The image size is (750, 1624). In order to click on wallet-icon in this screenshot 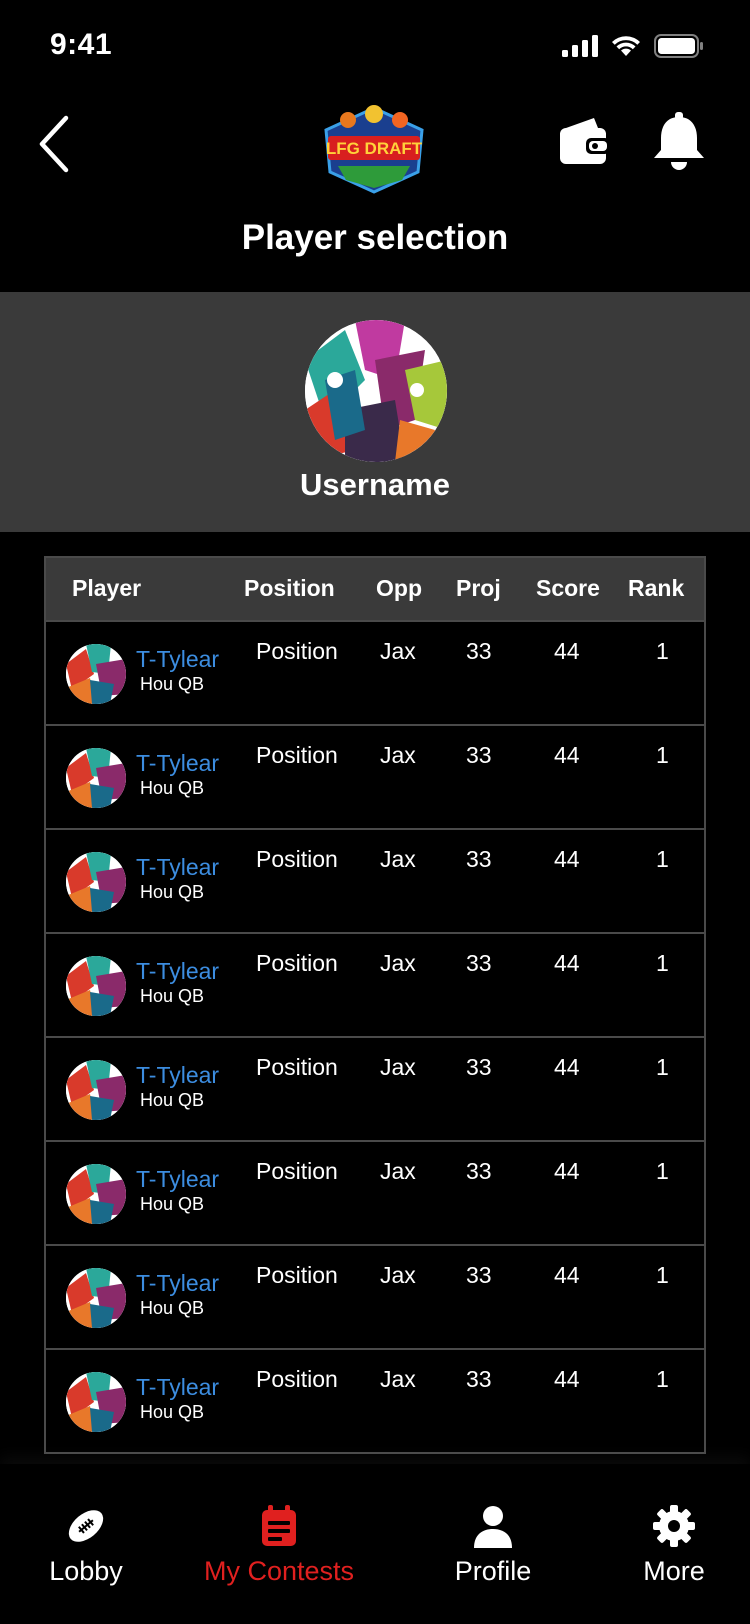, I will do `click(585, 141)`.